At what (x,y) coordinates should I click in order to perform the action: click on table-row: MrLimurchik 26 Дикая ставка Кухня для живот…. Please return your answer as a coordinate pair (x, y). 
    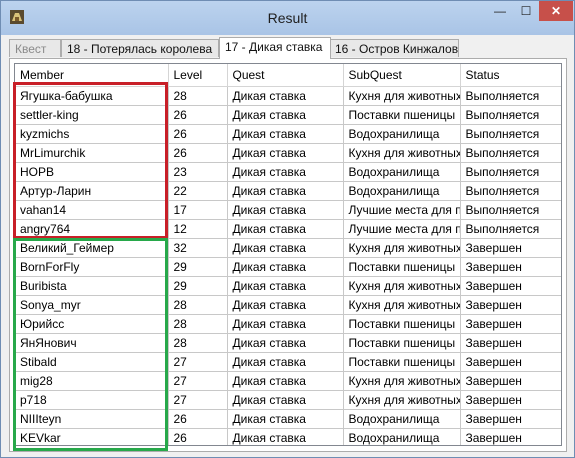
    Looking at the image, I should click on (288, 153).